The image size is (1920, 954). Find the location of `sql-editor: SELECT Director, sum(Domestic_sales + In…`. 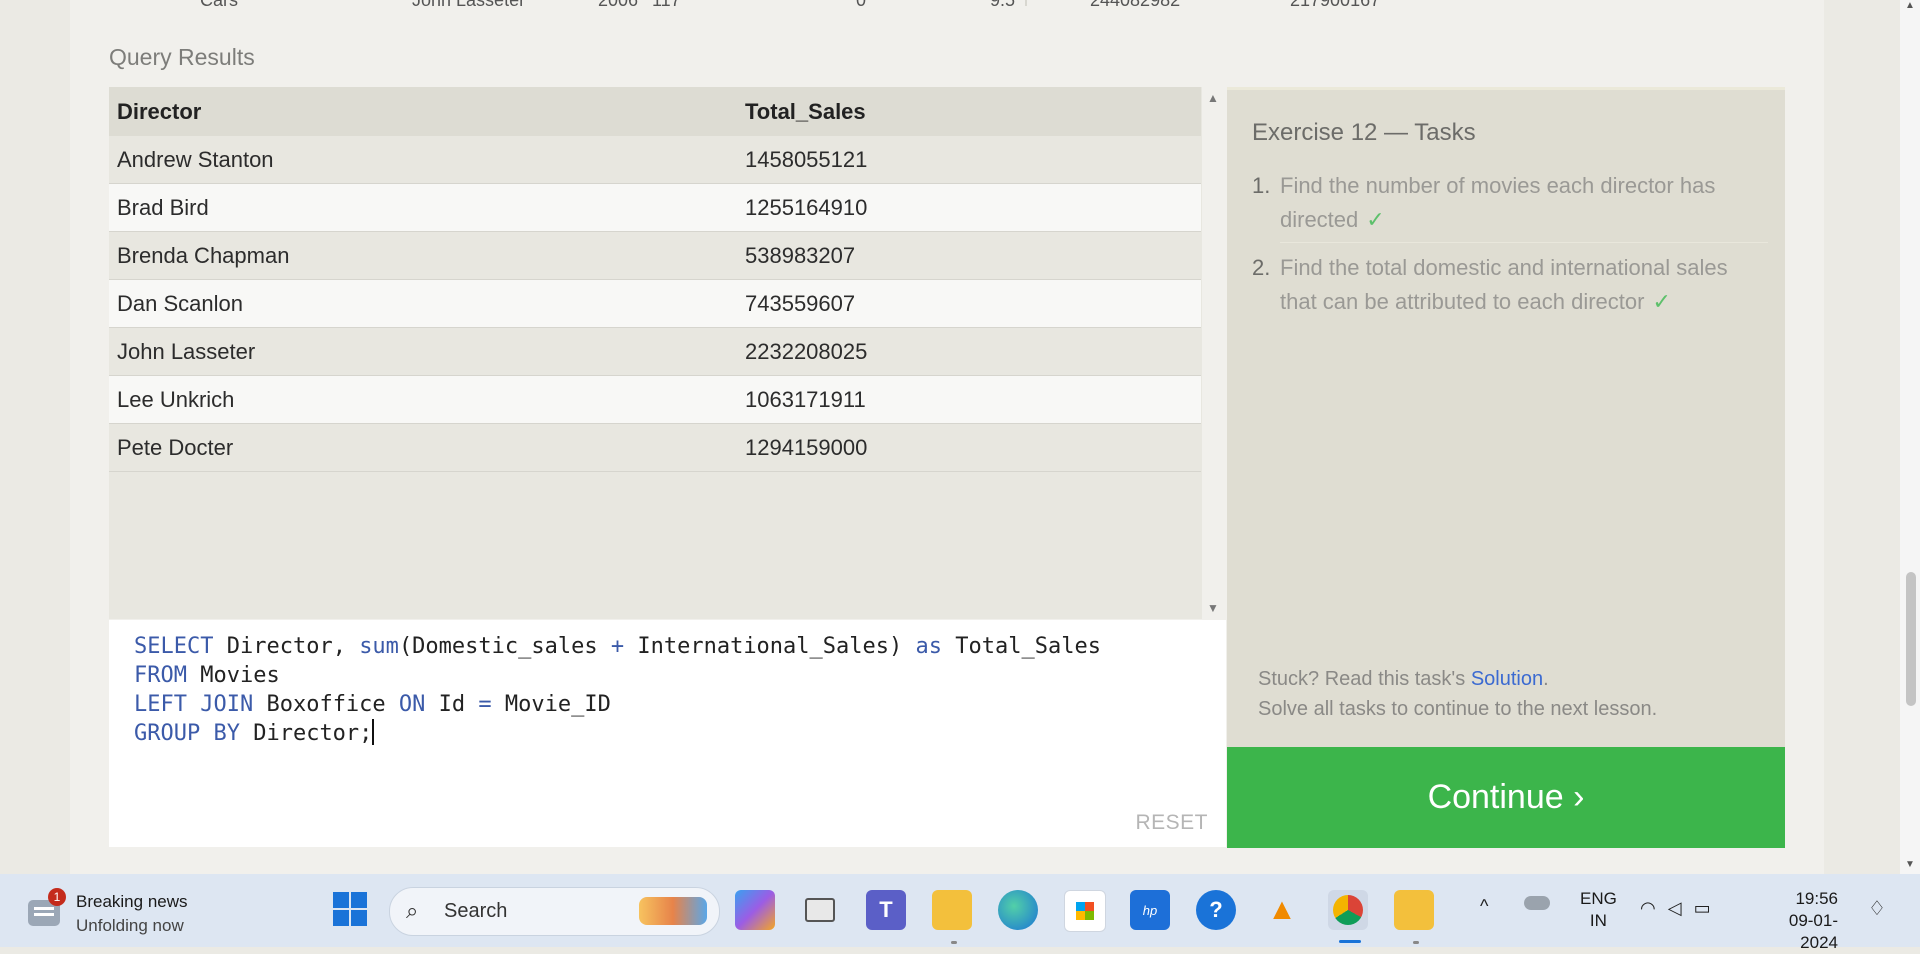

sql-editor: SELECT Director, sum(Domestic_sales + In… is located at coordinates (667, 733).